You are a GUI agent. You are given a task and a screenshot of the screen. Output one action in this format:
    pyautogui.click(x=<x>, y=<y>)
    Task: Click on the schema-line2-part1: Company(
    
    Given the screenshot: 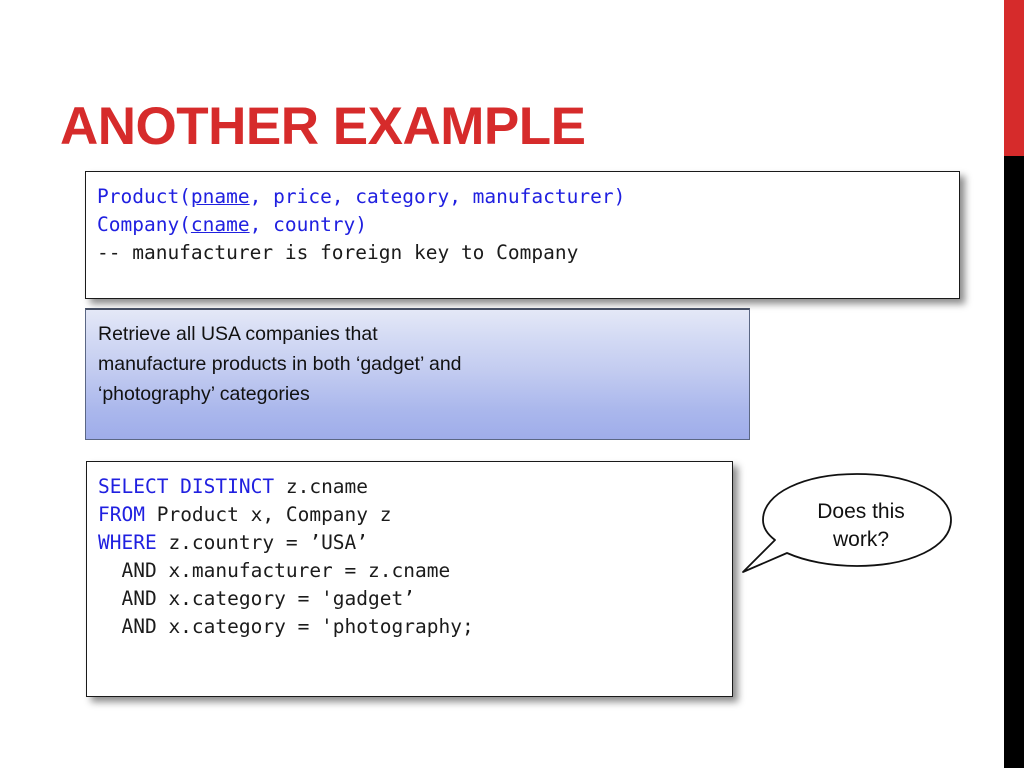 What is the action you would take?
    pyautogui.click(x=144, y=224)
    